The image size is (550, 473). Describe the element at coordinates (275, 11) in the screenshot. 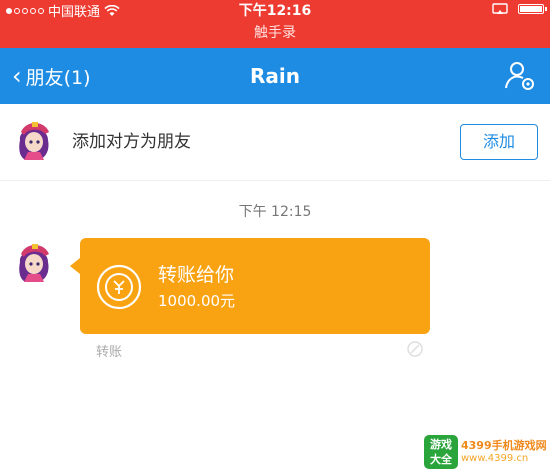

I see `status-time: 下午12:16` at that location.